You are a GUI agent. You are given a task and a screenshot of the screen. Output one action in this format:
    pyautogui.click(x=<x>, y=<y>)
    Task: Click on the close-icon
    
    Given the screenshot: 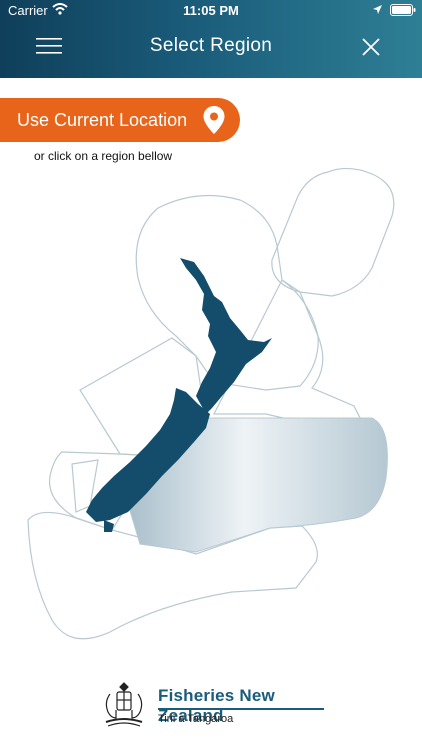 What is the action you would take?
    pyautogui.click(x=371, y=47)
    